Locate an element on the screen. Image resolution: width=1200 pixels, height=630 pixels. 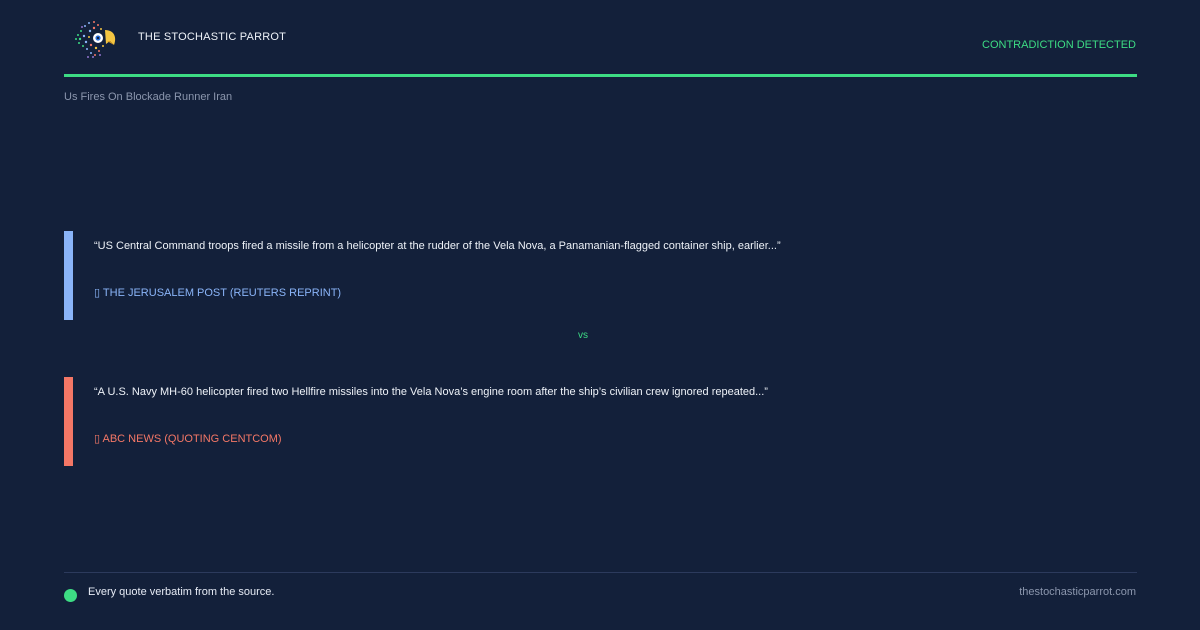
quote-source: ▯ ABC NEWS (QUOTING CENTCOM) is located at coordinates (188, 439).